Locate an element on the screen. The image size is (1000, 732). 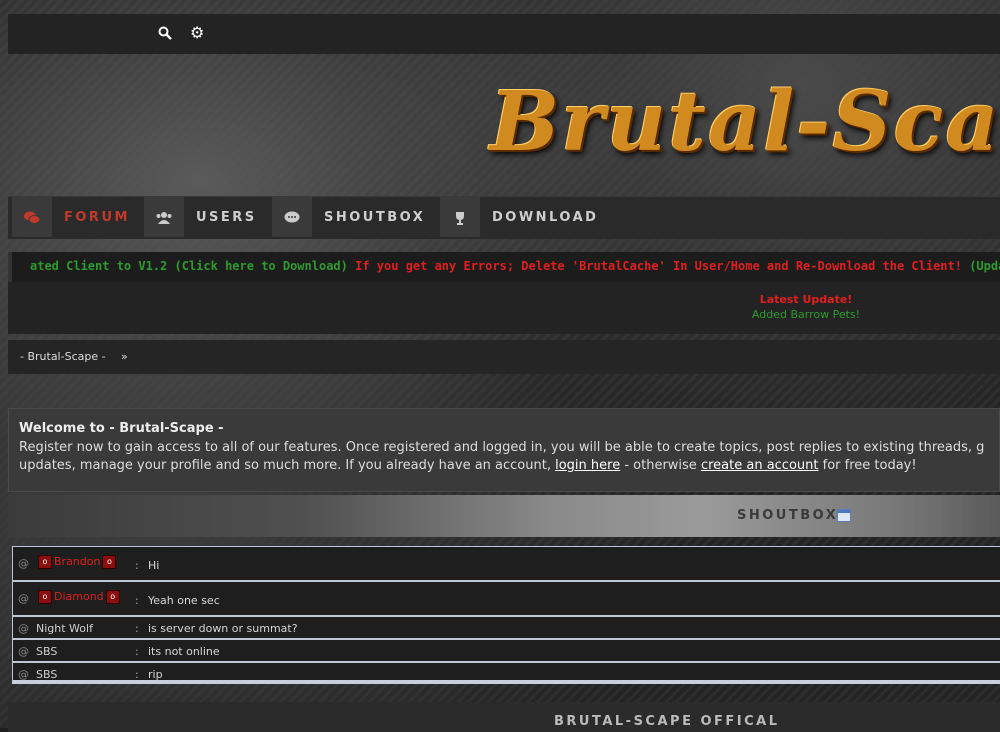
shoutbox-header: SHOUTBOX is located at coordinates (504, 516).